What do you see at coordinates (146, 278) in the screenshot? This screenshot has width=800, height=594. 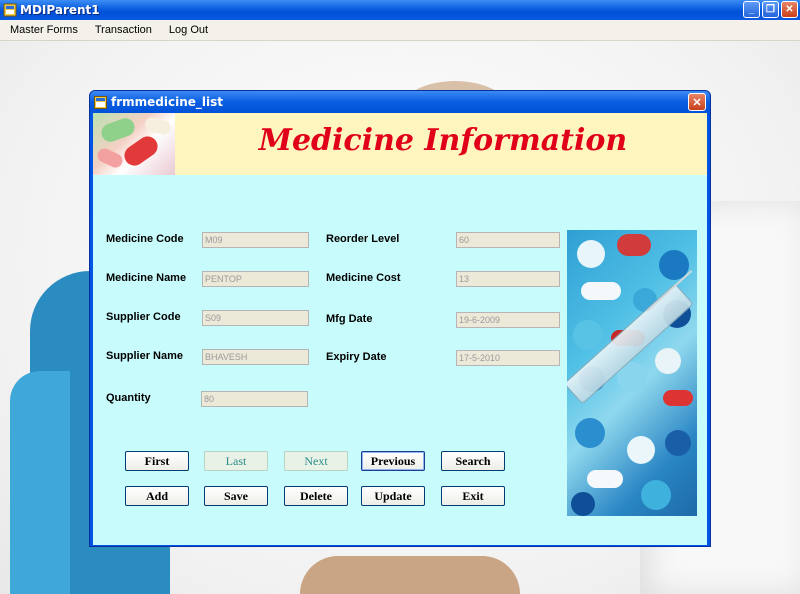 I see `medicine-name-label: Medicine Name` at bounding box center [146, 278].